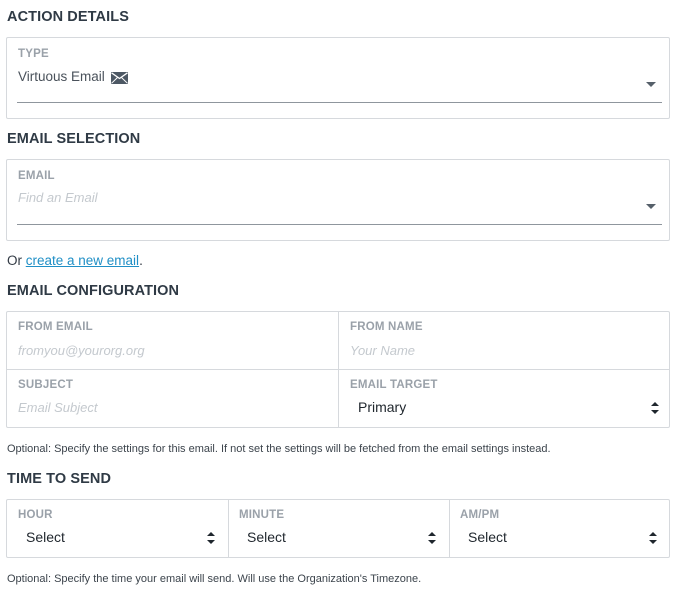 The height and width of the screenshot is (595, 680). Describe the element at coordinates (504, 341) in the screenshot. I see `from-name-cell: FROM NAME Your Name` at that location.